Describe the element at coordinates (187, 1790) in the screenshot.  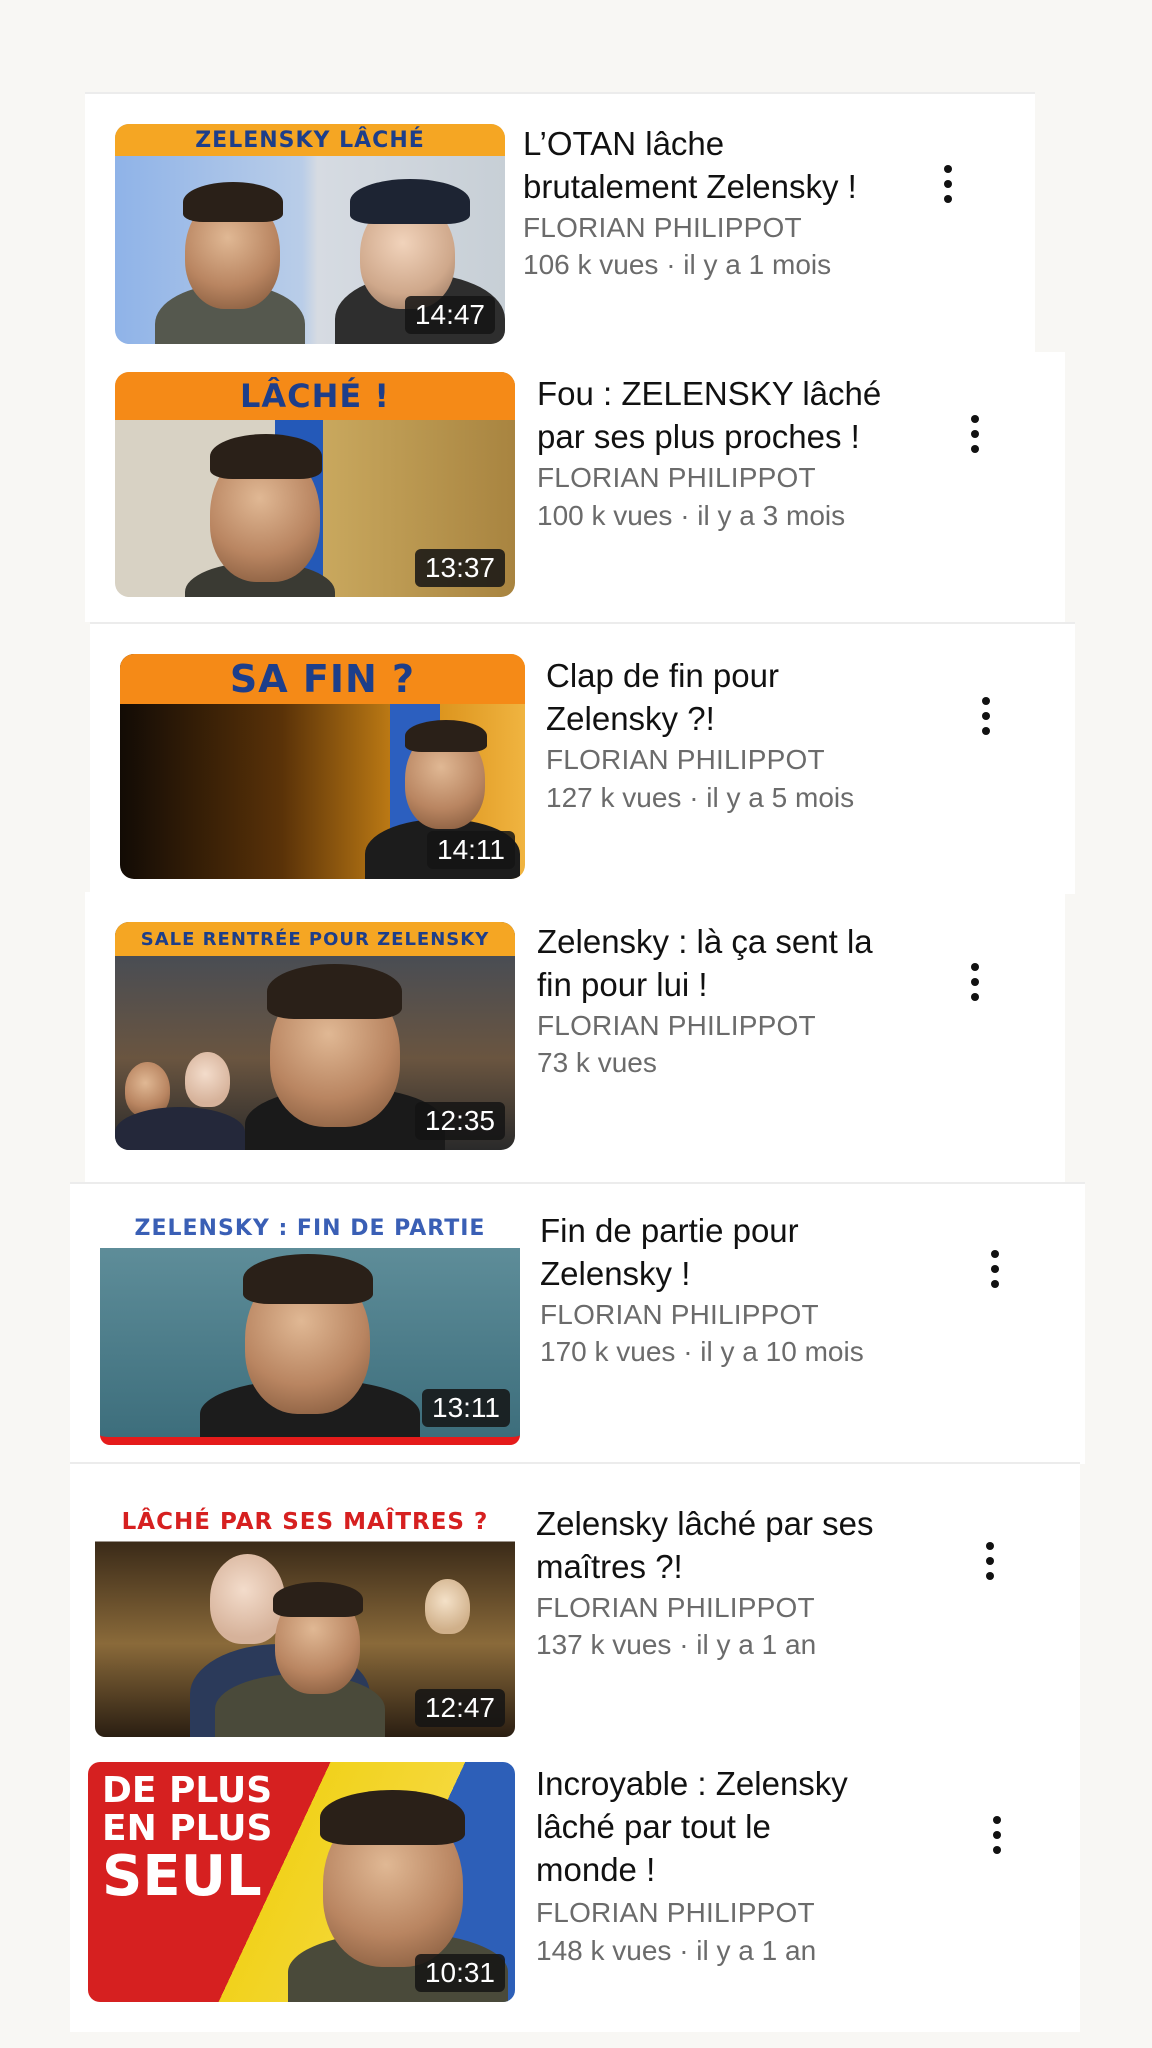
I see `thumbnail-banner-line: DE PLUS` at that location.